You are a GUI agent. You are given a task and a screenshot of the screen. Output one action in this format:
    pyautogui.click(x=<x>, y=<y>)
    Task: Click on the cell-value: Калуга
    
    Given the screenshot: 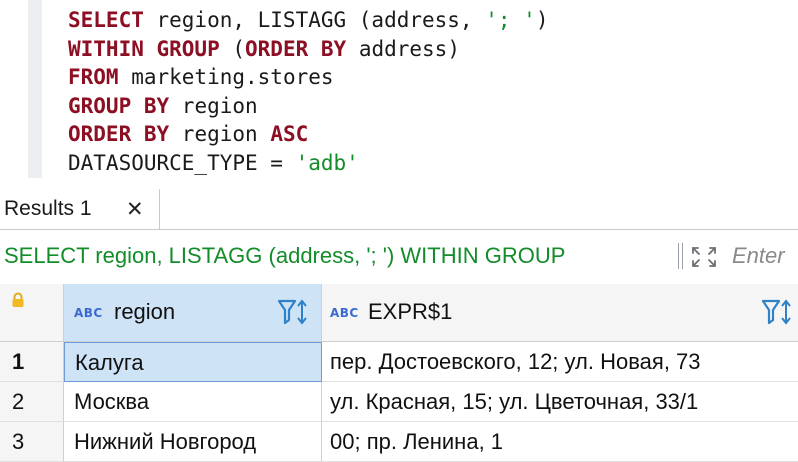 What is the action you would take?
    pyautogui.click(x=109, y=362)
    